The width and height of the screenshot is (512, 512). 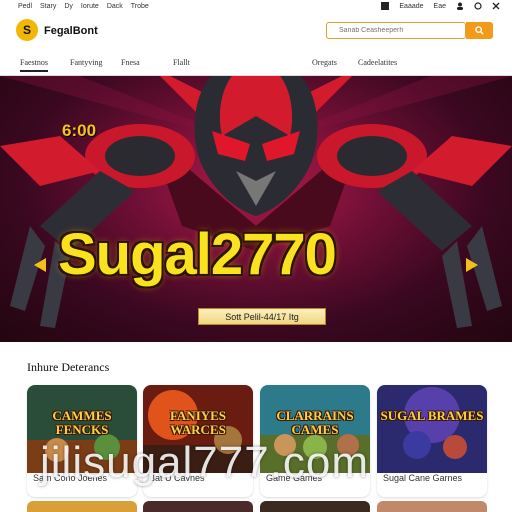 What do you see at coordinates (472, 265) in the screenshot?
I see `carousel-next-button` at bounding box center [472, 265].